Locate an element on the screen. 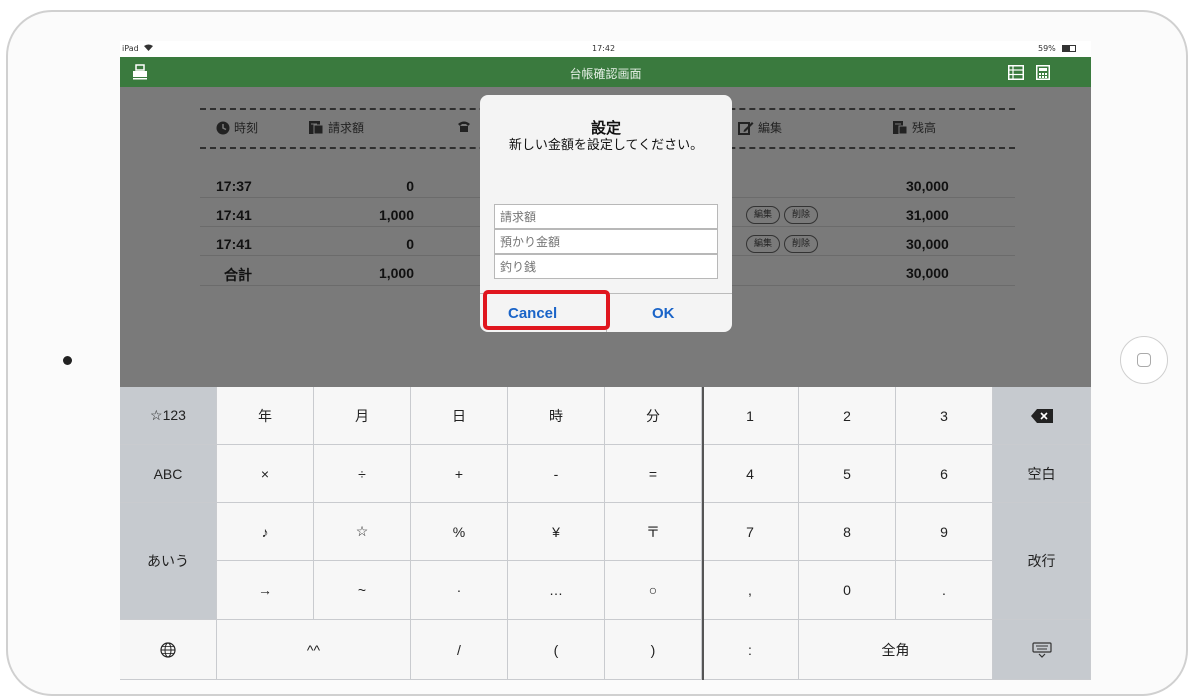 The width and height of the screenshot is (1195, 700). key-percent: % is located at coordinates (459, 532).